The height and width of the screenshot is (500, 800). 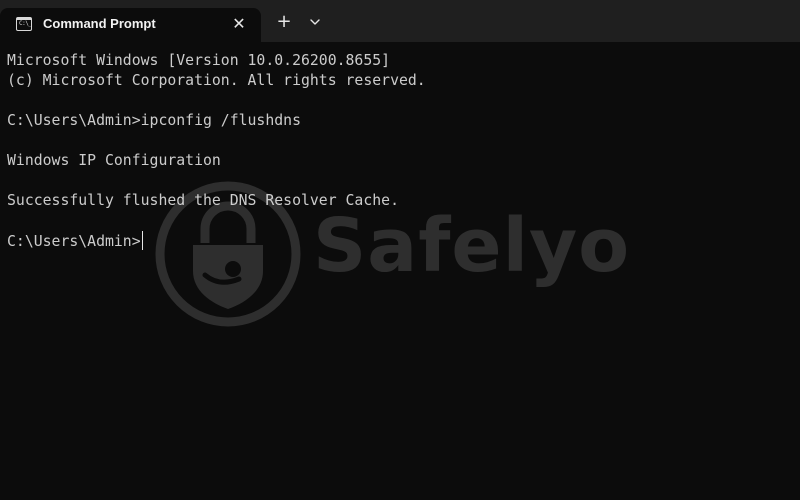 What do you see at coordinates (114, 160) in the screenshot?
I see `terminal-line: Windows IP Configuration` at bounding box center [114, 160].